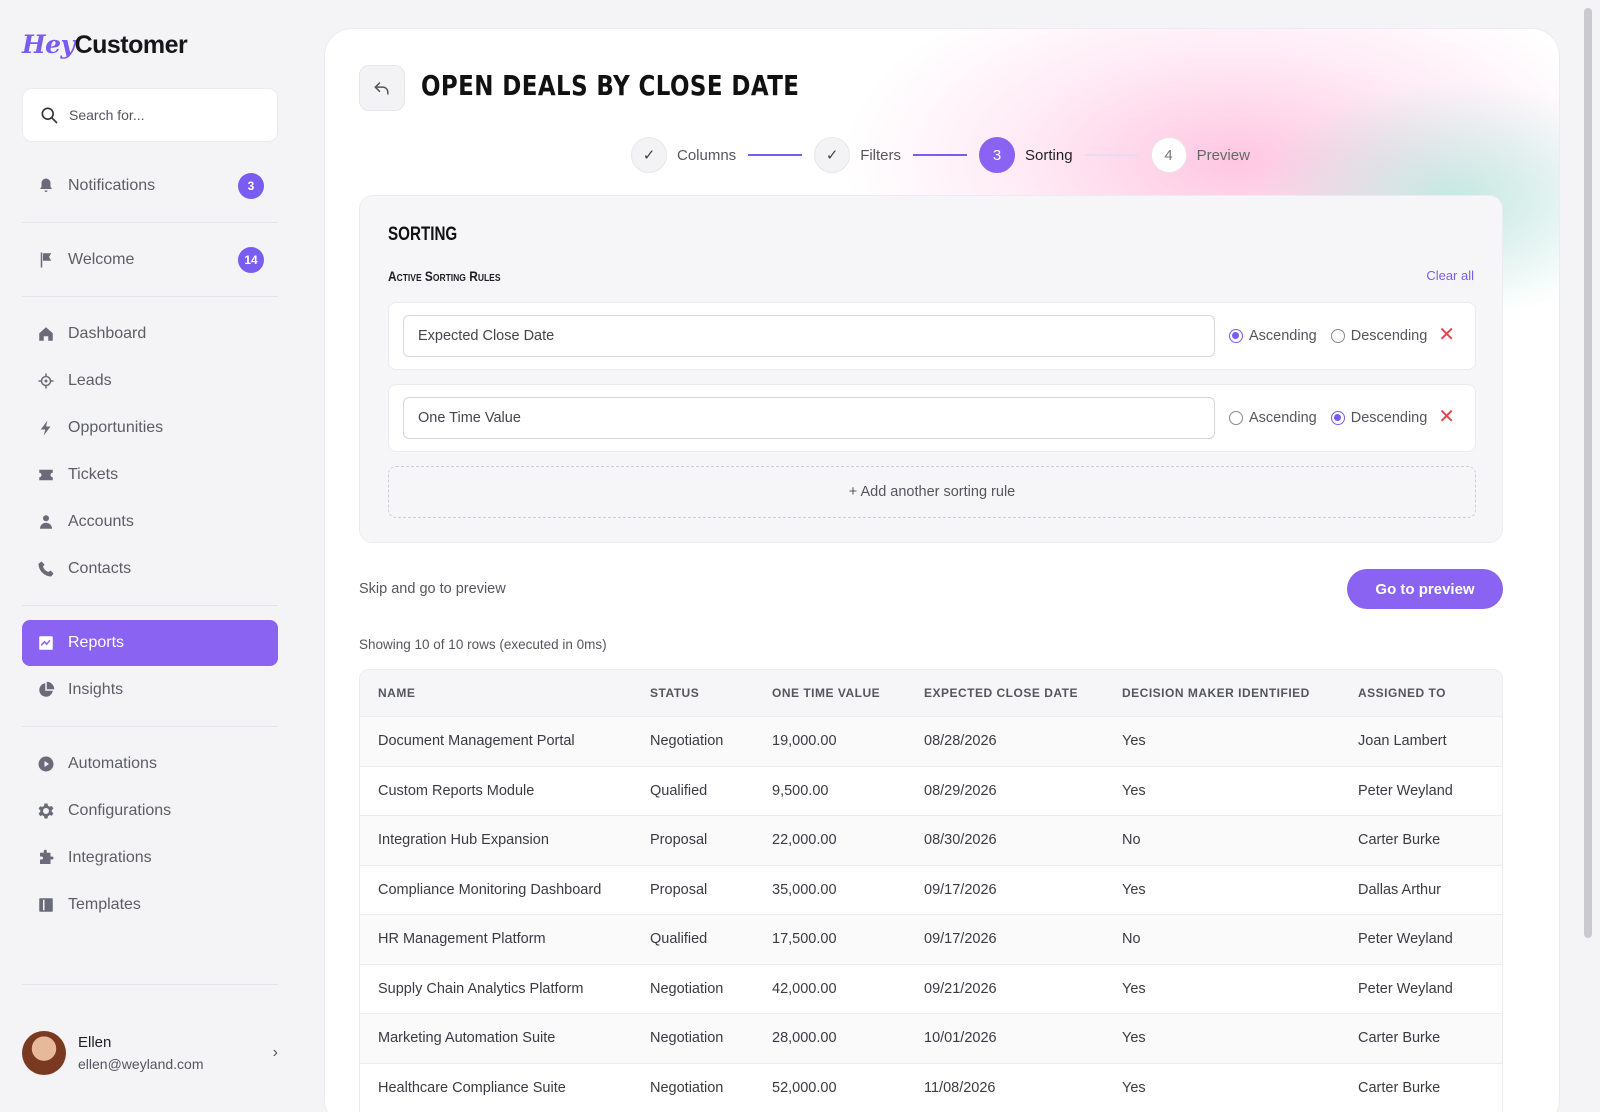 The image size is (1600, 1112). Describe the element at coordinates (711, 693) in the screenshot. I see `column-header: STATUS` at that location.